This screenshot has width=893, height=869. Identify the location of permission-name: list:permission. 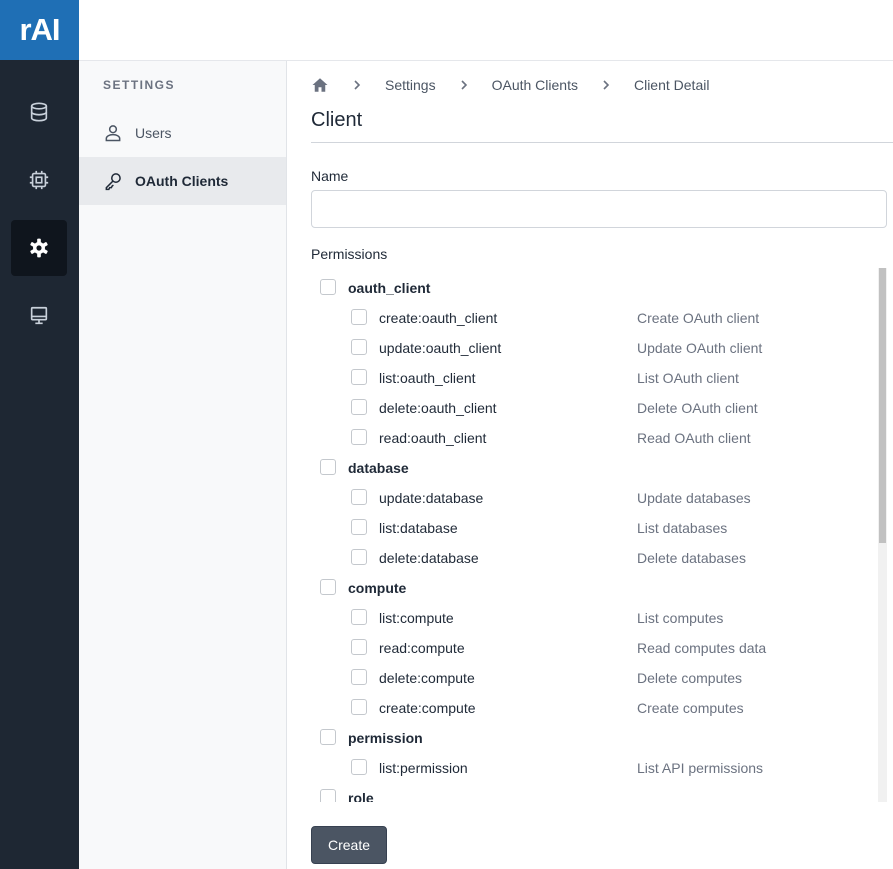
(423, 768).